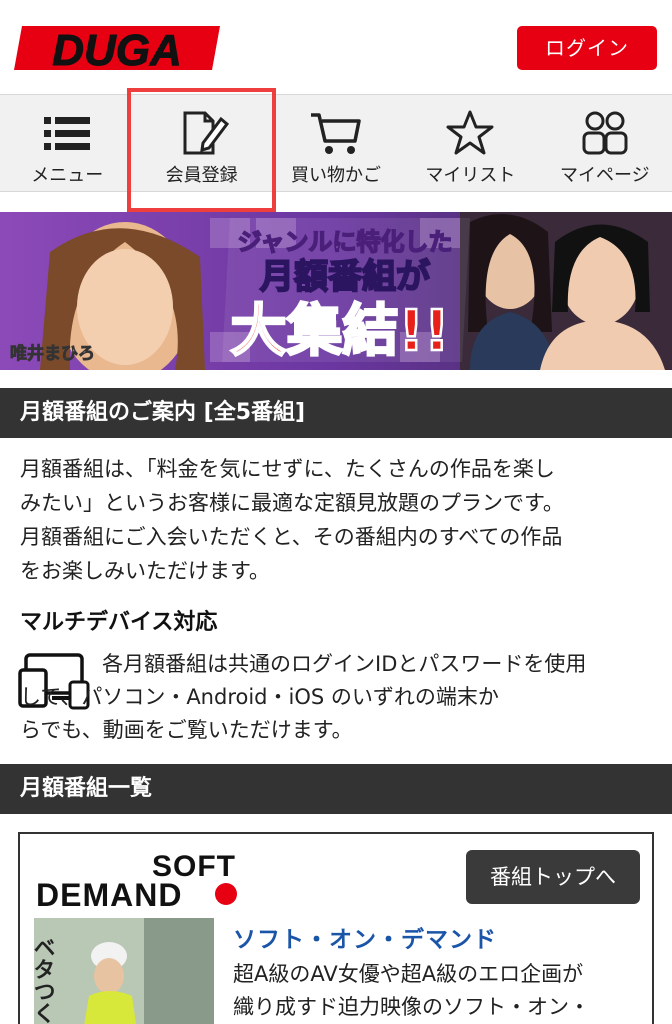 The height and width of the screenshot is (1024, 672). What do you see at coordinates (470, 132) in the screenshot?
I see `star-icon` at bounding box center [470, 132].